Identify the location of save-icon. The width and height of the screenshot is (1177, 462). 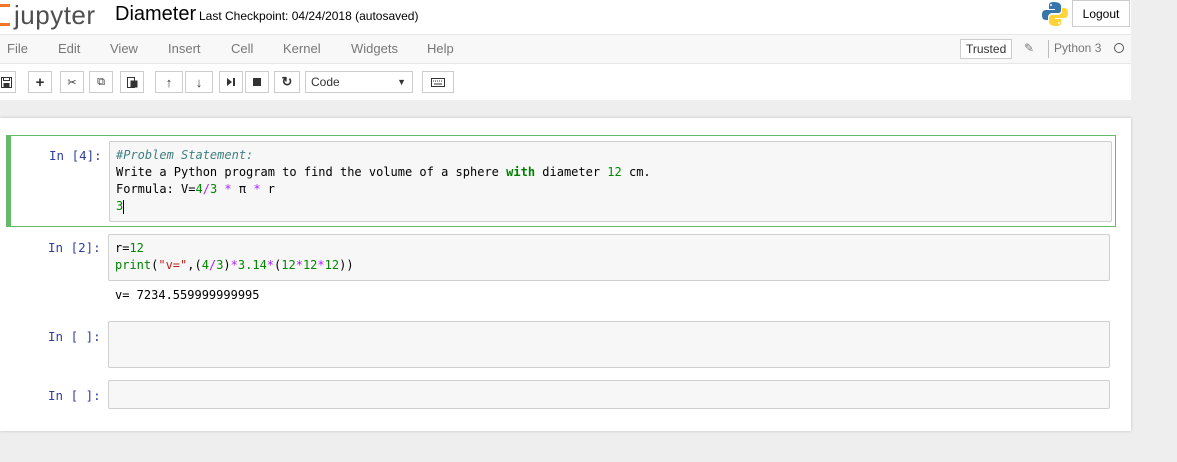
(8, 82).